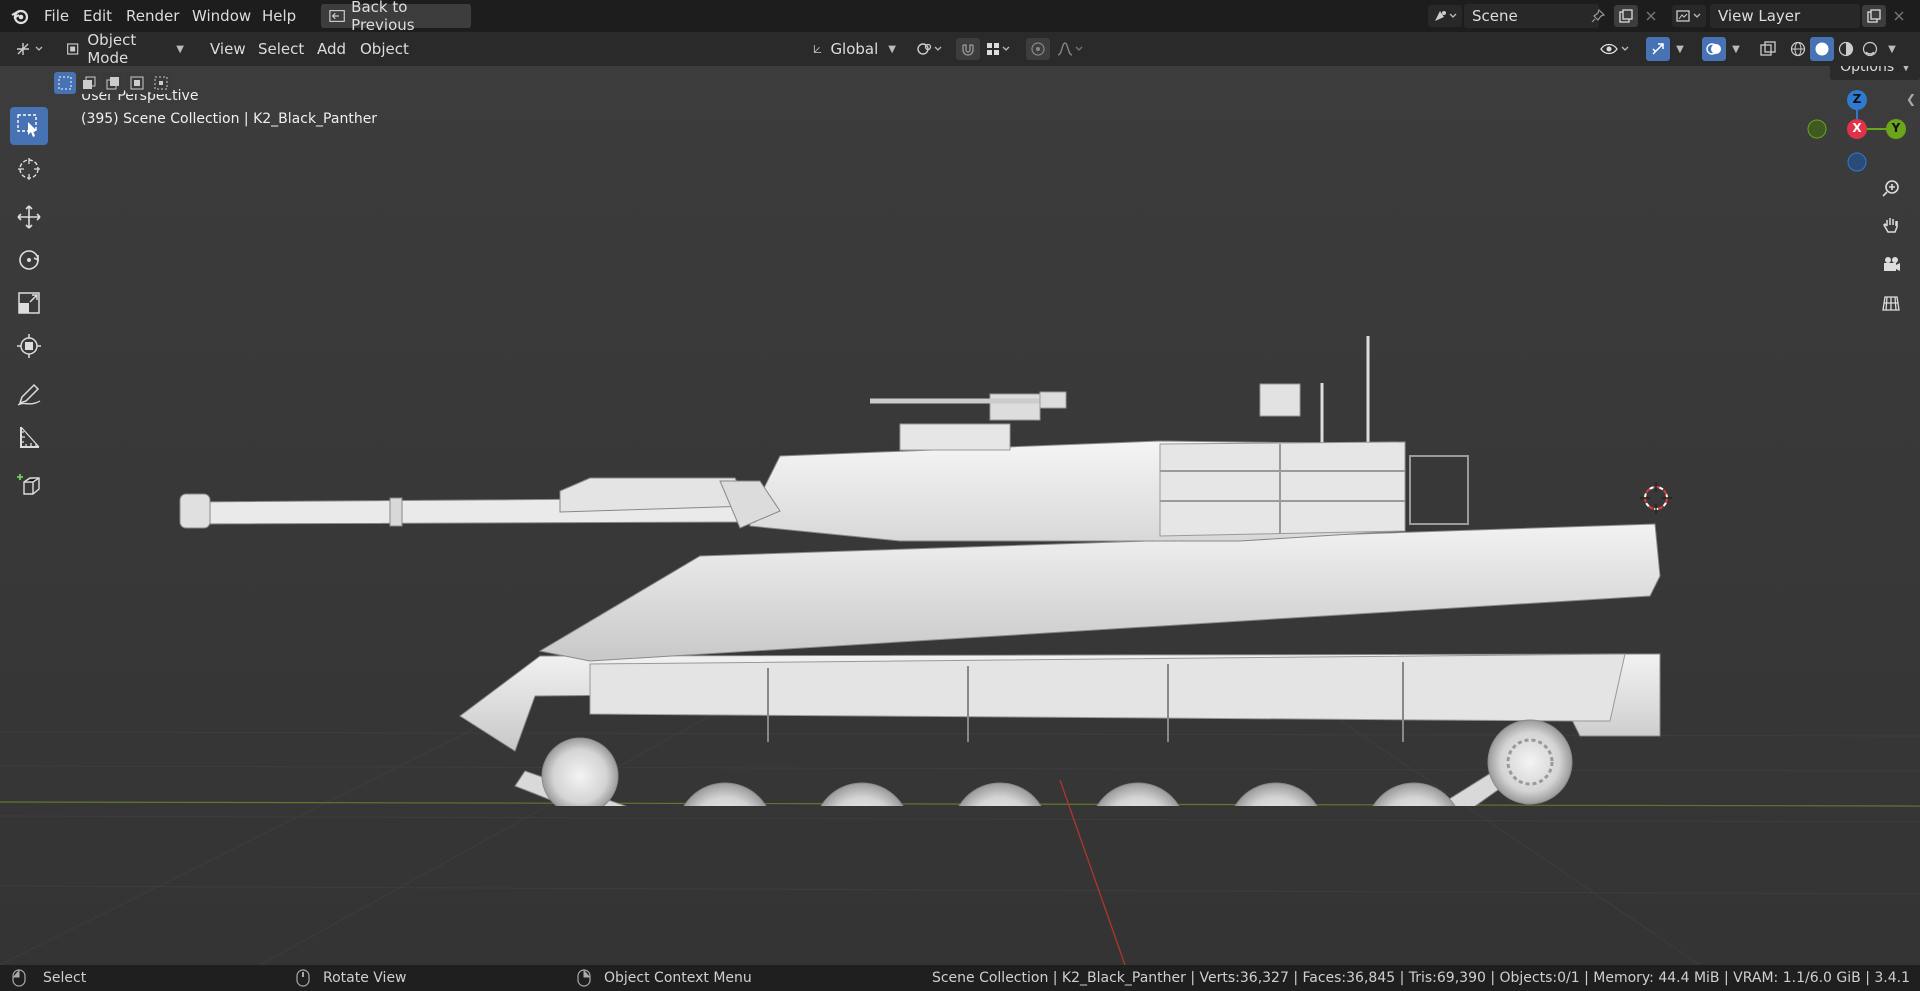  What do you see at coordinates (97, 16) in the screenshot?
I see `menu-edit: Edit` at bounding box center [97, 16].